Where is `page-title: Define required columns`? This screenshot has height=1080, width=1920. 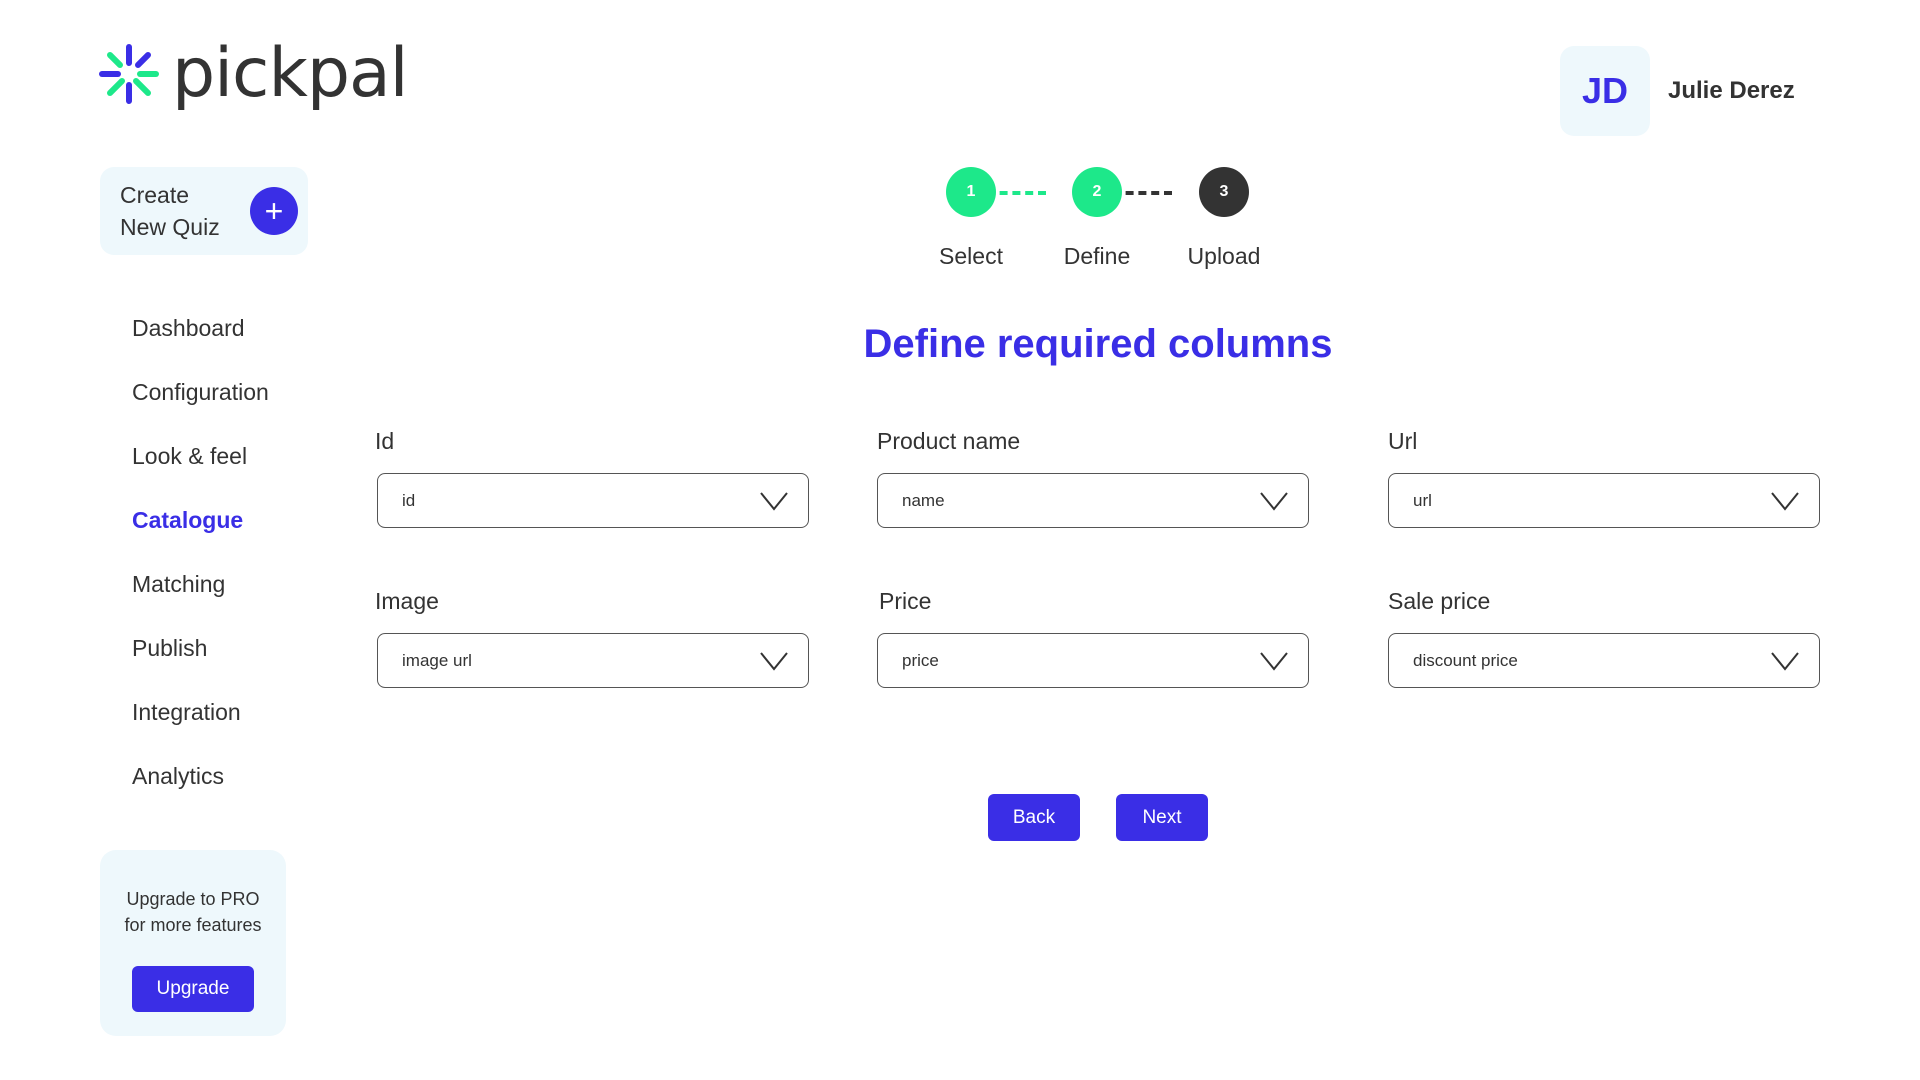
page-title: Define required columns is located at coordinates (1098, 344).